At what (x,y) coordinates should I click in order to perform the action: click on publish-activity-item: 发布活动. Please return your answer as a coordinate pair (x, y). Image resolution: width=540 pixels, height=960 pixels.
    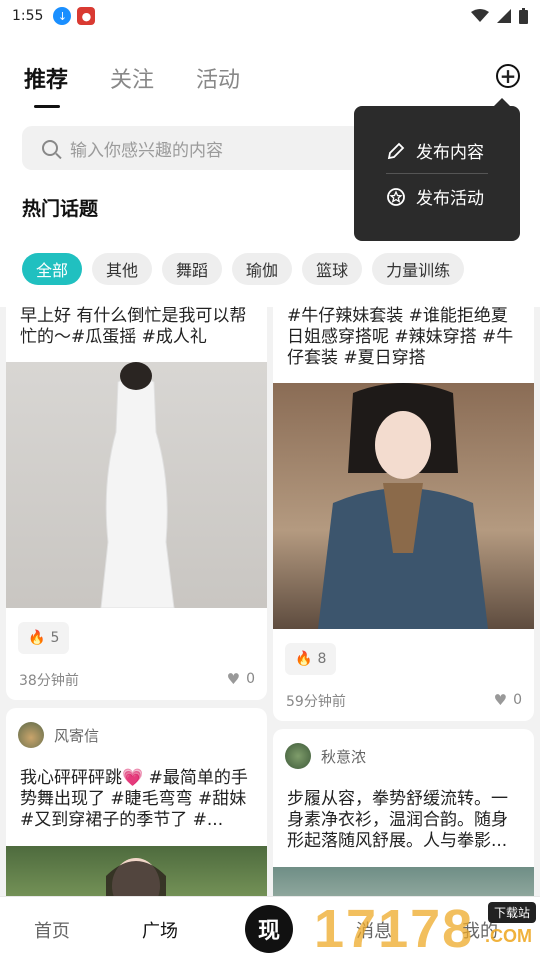
    Looking at the image, I should click on (435, 196).